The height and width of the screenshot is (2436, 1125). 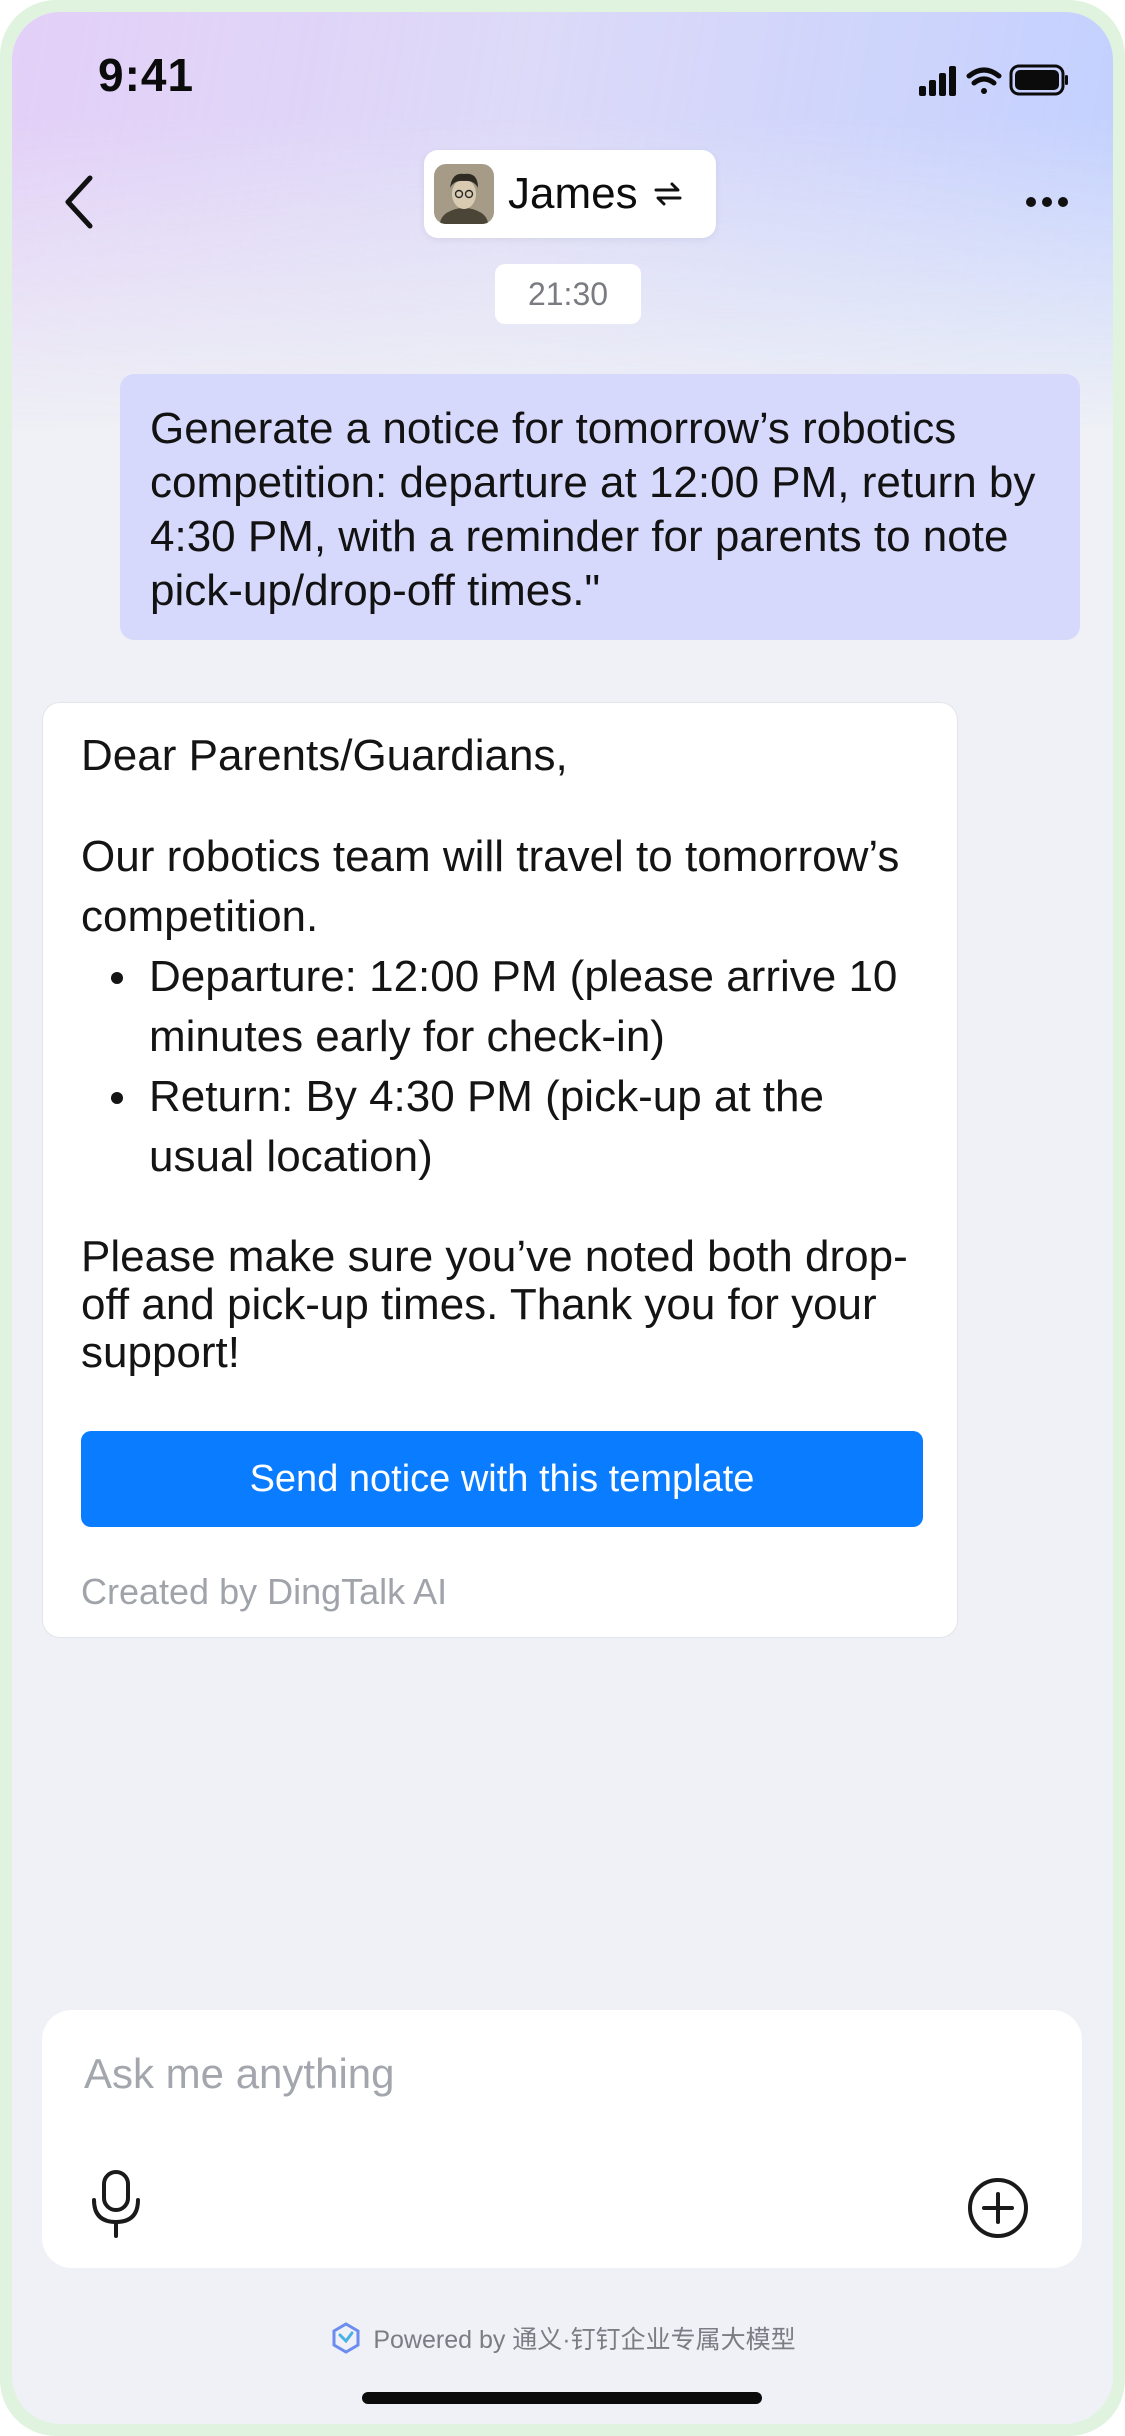 I want to click on microphone-icon, so click(x=116, y=2204).